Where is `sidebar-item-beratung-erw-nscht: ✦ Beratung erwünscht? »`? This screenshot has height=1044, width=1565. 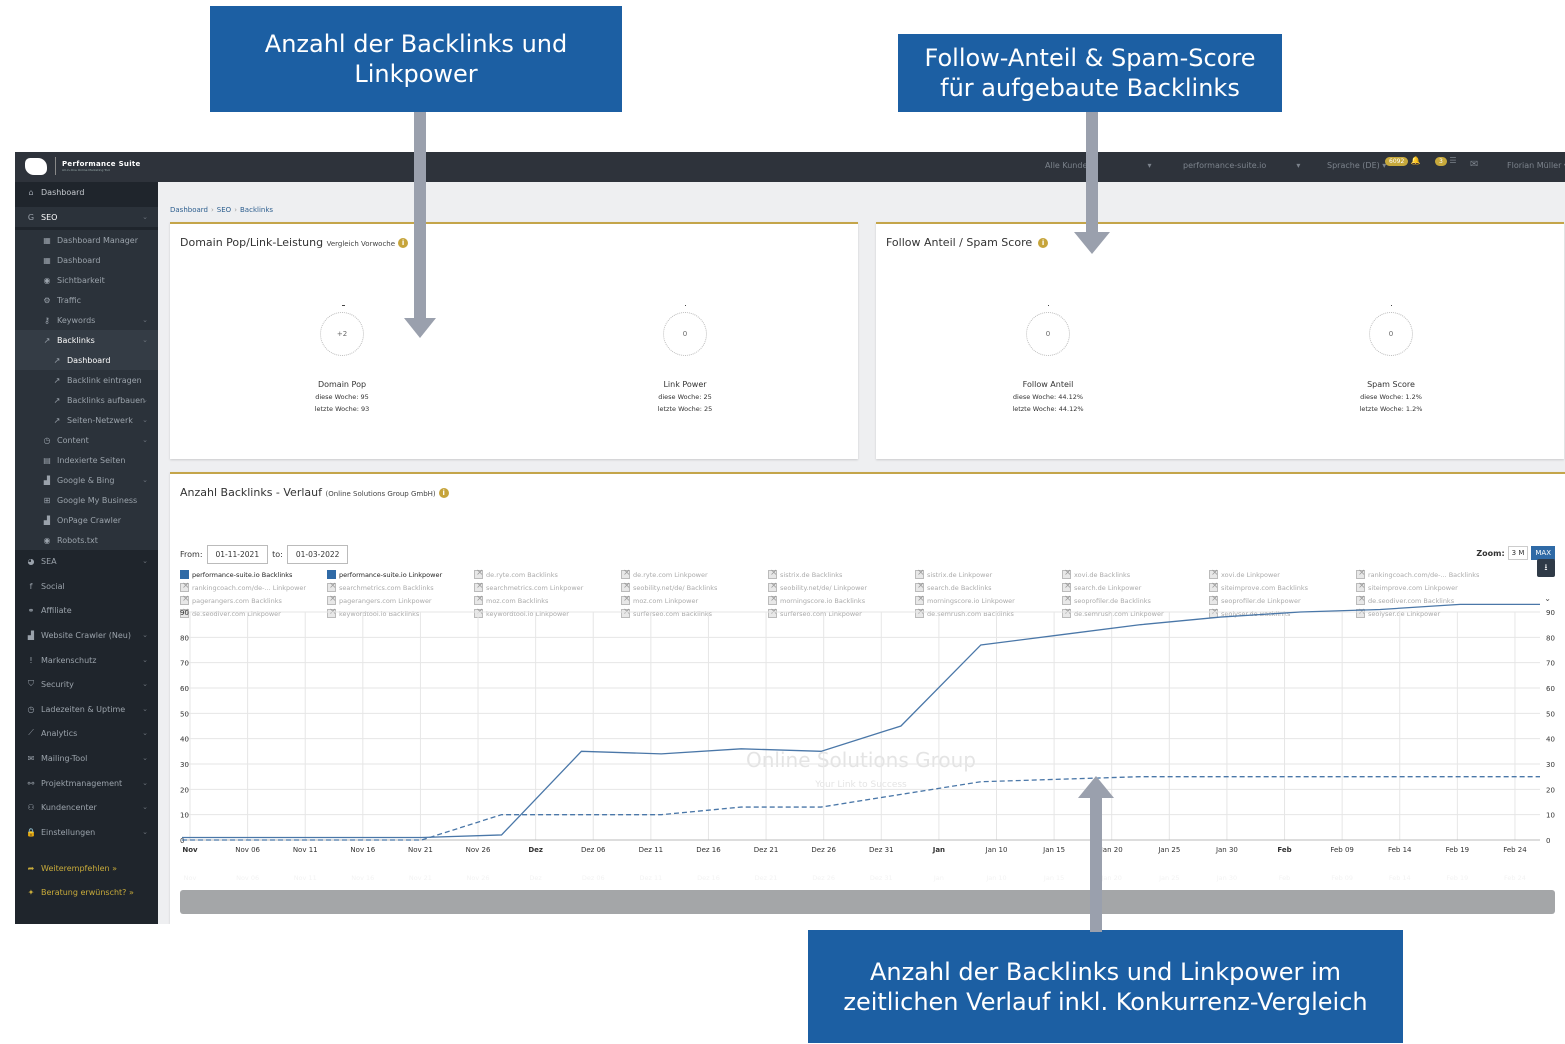 sidebar-item-beratung-erw-nscht: ✦ Beratung erwünscht? » is located at coordinates (86, 892).